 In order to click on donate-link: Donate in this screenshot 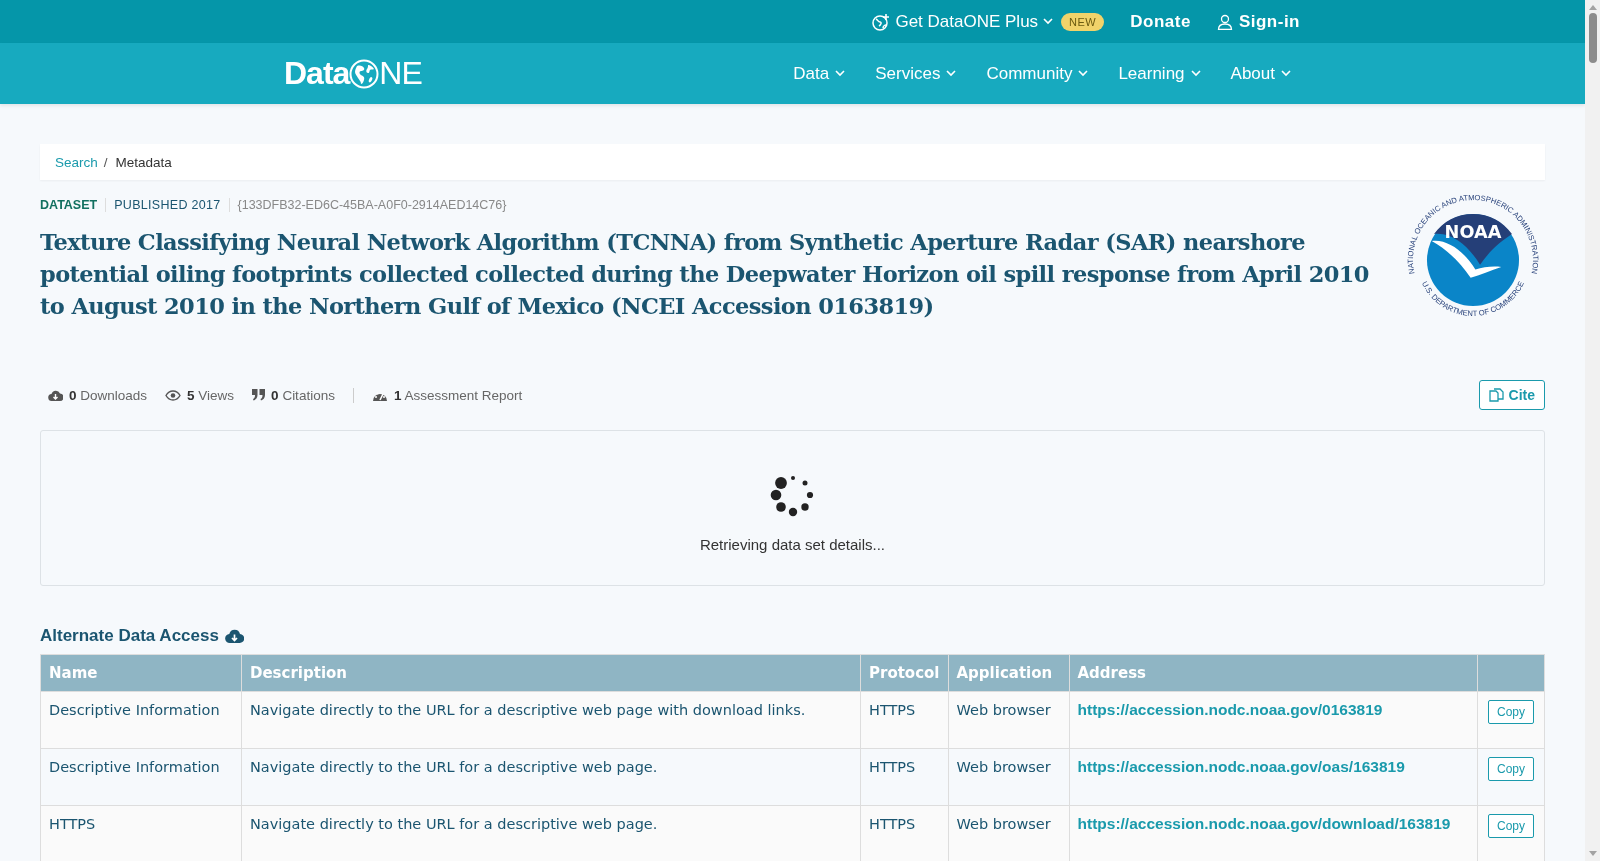, I will do `click(1160, 21)`.